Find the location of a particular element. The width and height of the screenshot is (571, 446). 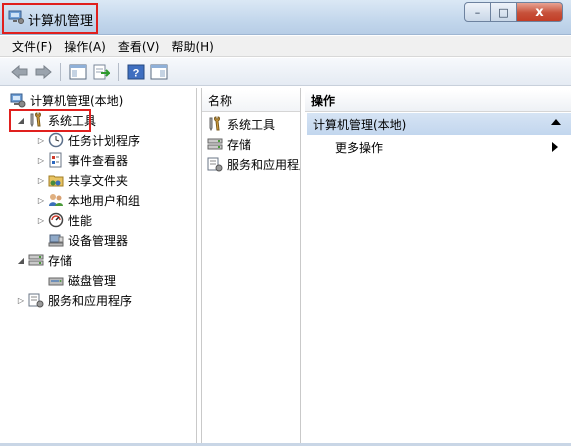

tree-label: 事件查看器 is located at coordinates (98, 160).